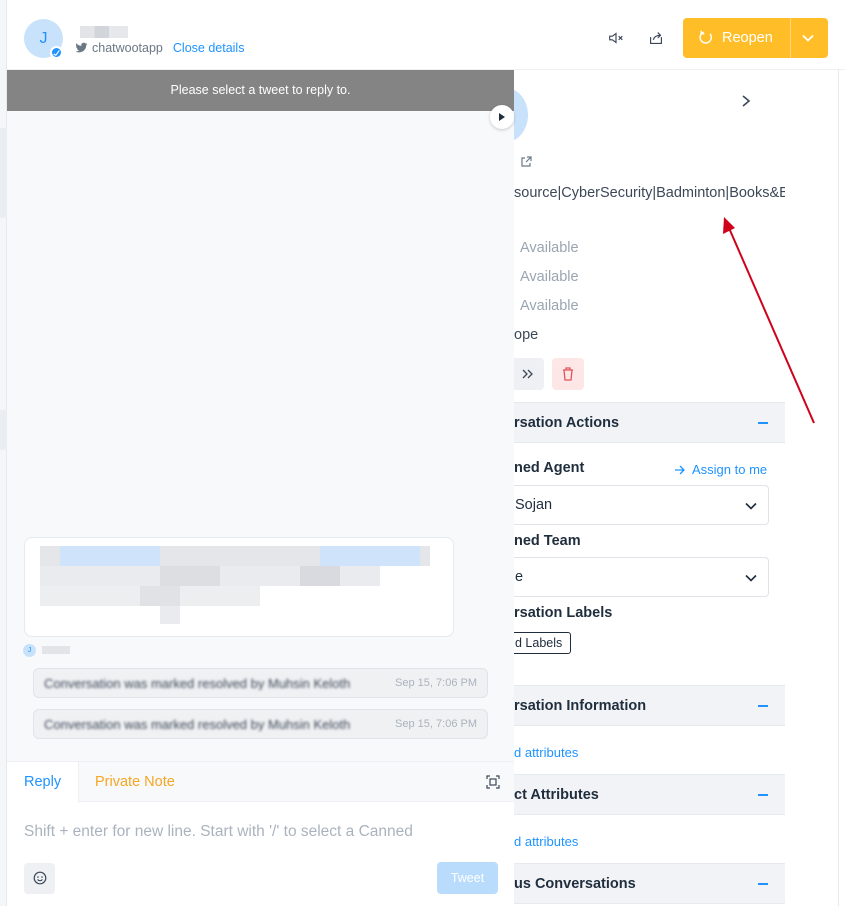  Describe the element at coordinates (641, 577) in the screenshot. I see `assigned-team-select: e` at that location.